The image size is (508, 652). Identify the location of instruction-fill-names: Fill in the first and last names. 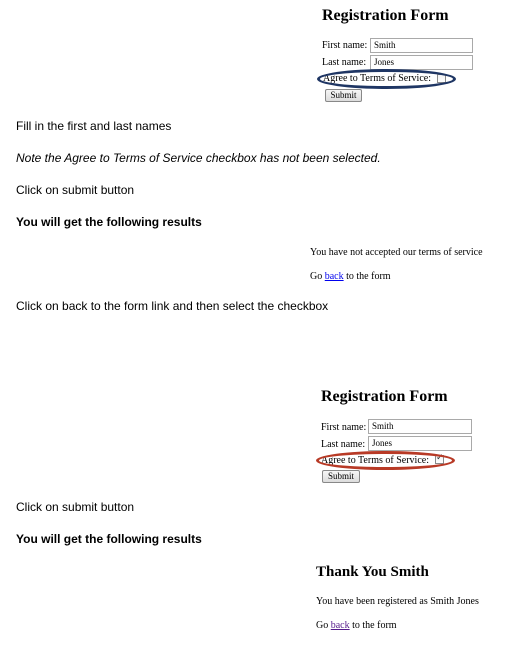
(94, 126).